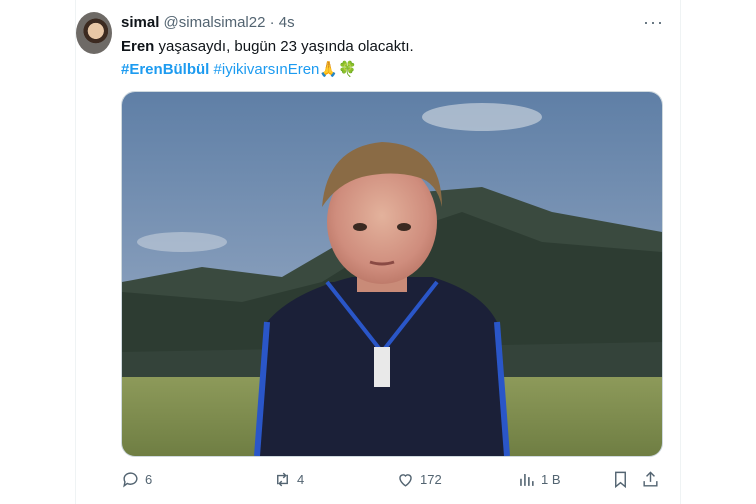 This screenshot has width=756, height=504. Describe the element at coordinates (282, 479) in the screenshot. I see `repost-icon` at that location.